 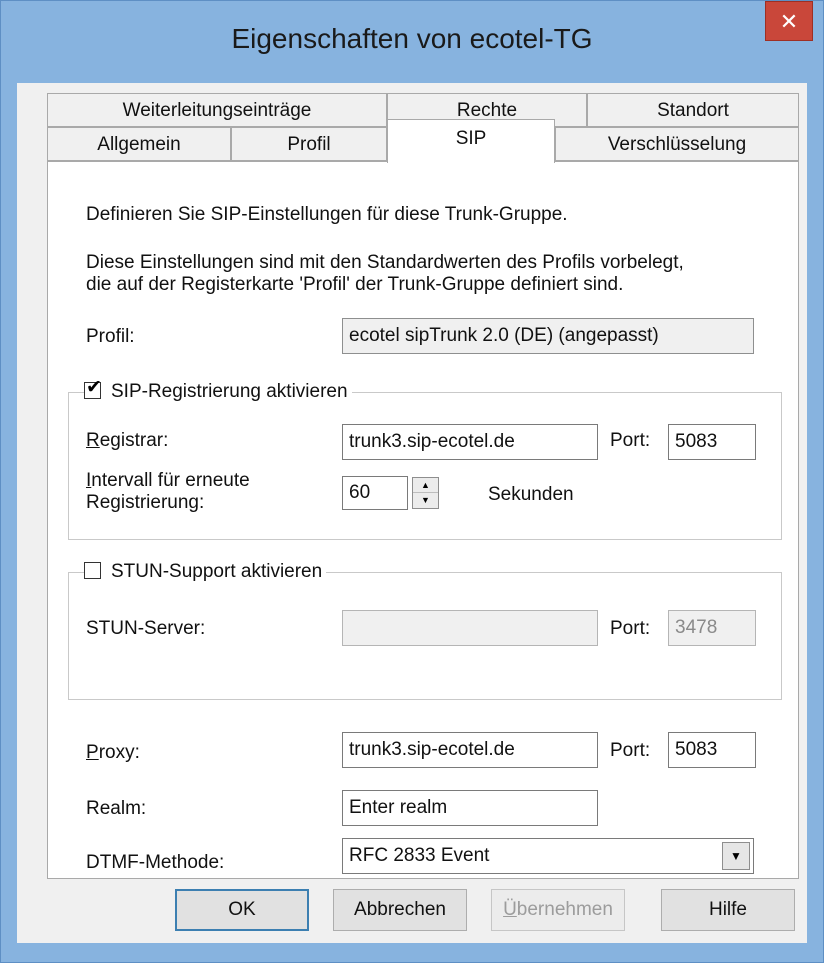 I want to click on checkbox-icon: ✔, so click(x=93, y=388).